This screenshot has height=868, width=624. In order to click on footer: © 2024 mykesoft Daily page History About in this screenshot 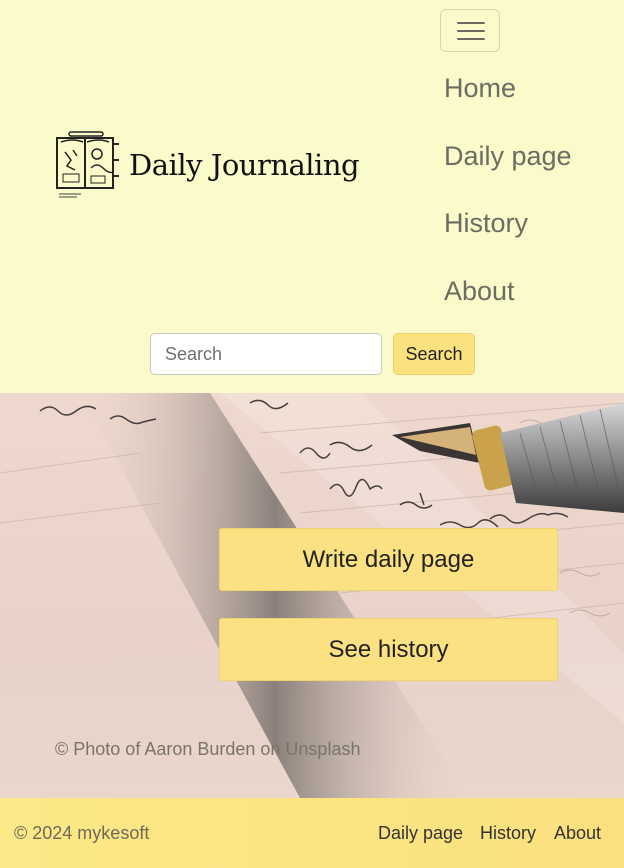, I will do `click(312, 833)`.